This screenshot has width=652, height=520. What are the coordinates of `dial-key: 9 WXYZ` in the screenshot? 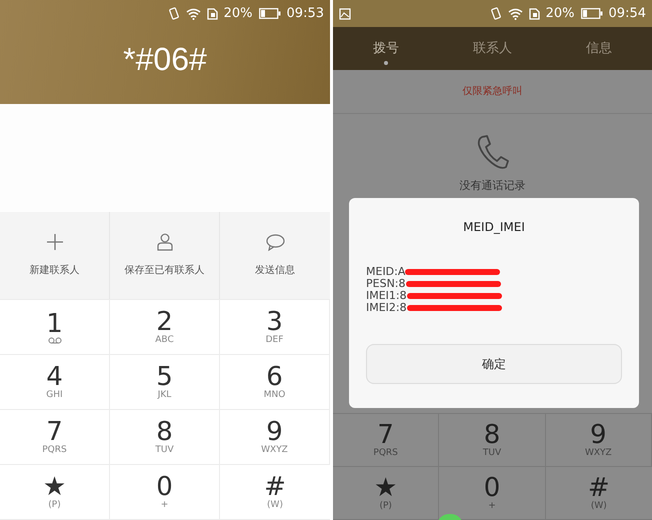 It's located at (599, 440).